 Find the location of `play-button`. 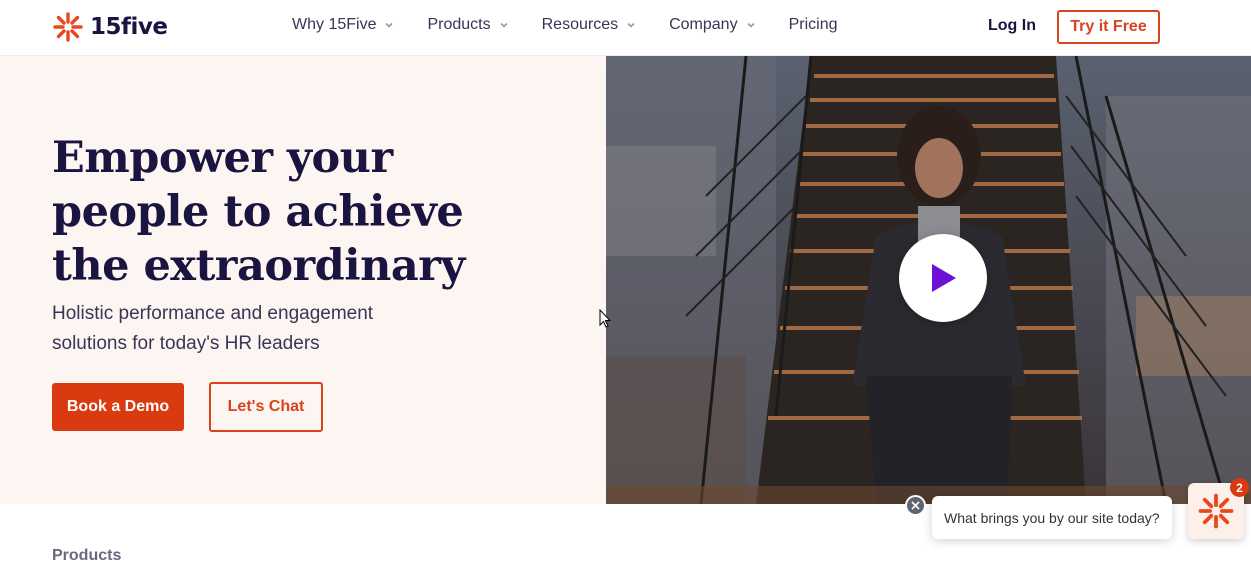

play-button is located at coordinates (943, 278).